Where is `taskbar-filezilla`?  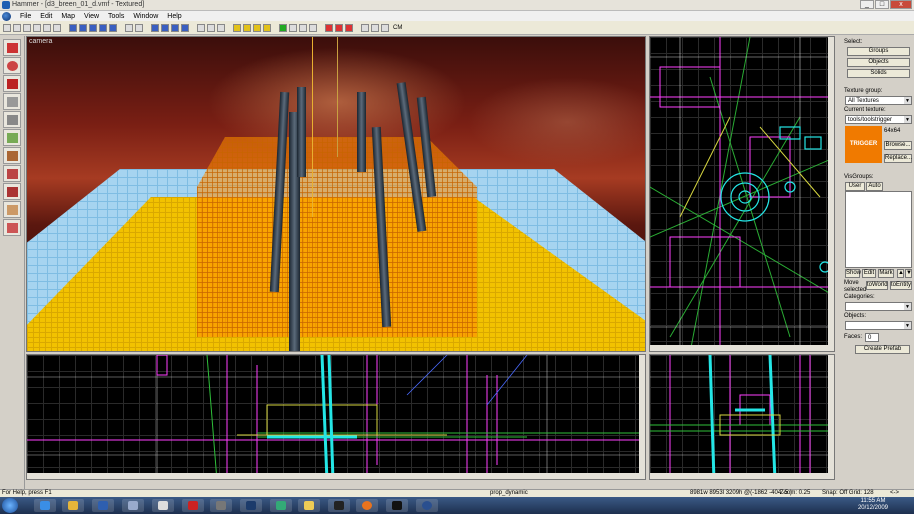
taskbar-filezilla is located at coordinates (193, 505).